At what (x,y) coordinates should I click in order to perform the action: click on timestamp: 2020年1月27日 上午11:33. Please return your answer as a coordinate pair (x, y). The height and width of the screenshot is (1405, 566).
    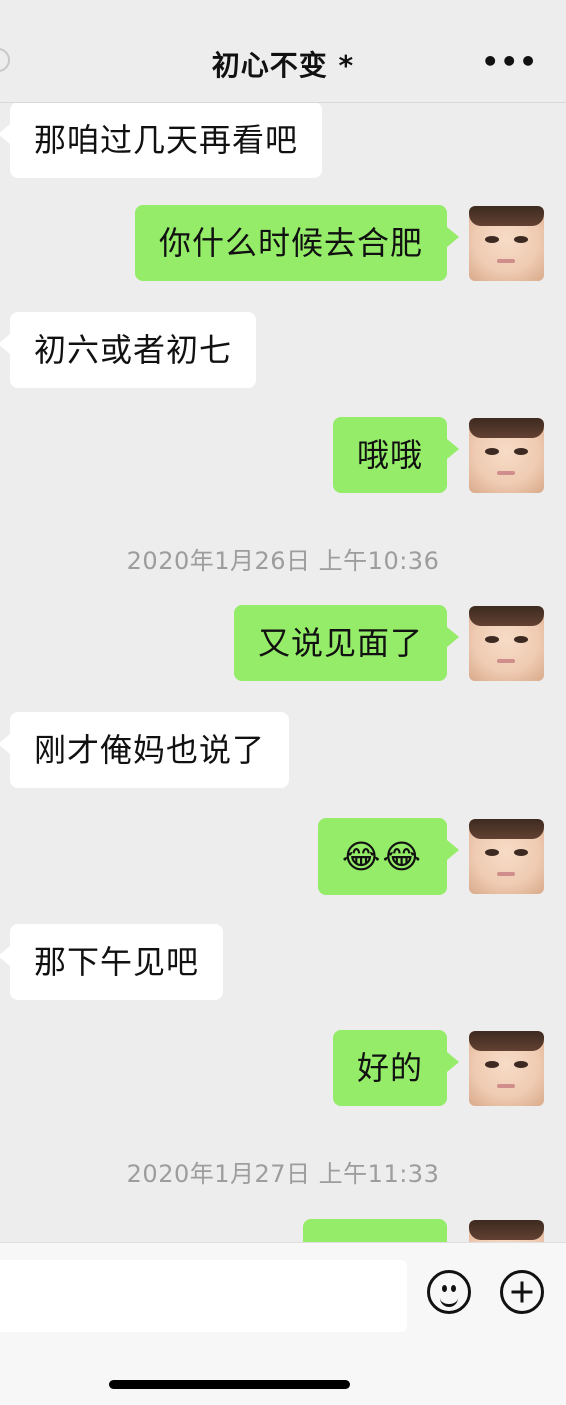
    Looking at the image, I should click on (283, 1174).